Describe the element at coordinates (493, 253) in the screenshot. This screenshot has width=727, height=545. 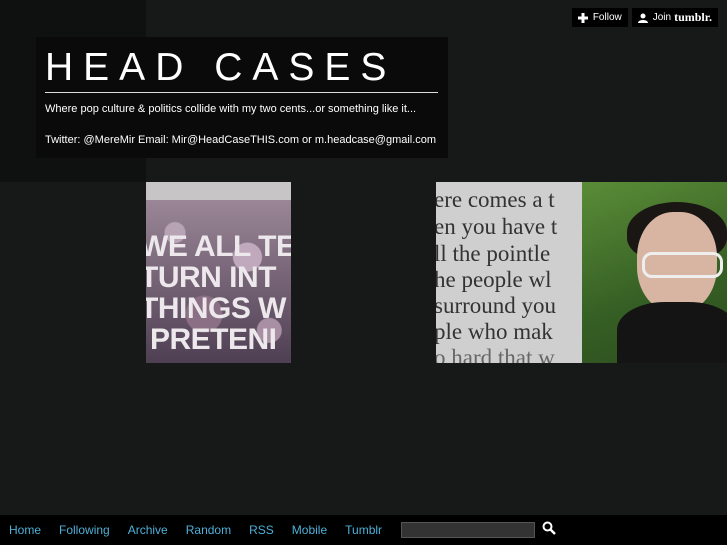
I see `text-line: ll the pointle` at that location.